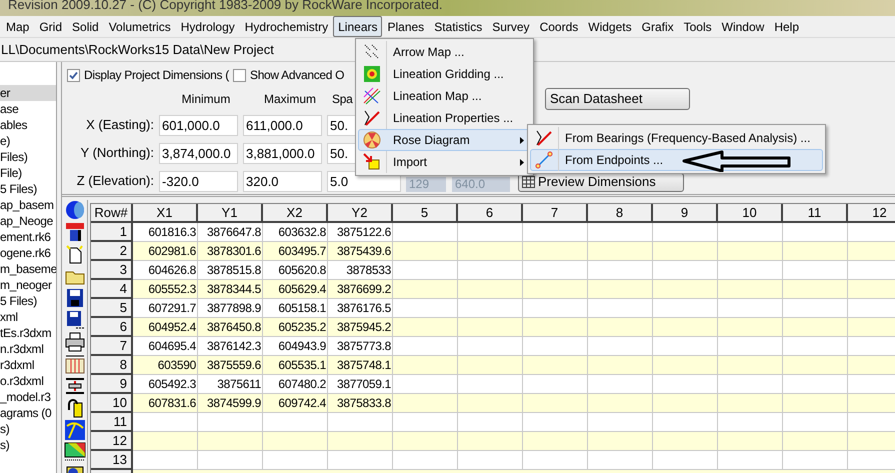 The height and width of the screenshot is (473, 895). I want to click on tree-item: ogene.rk6, so click(28, 253).